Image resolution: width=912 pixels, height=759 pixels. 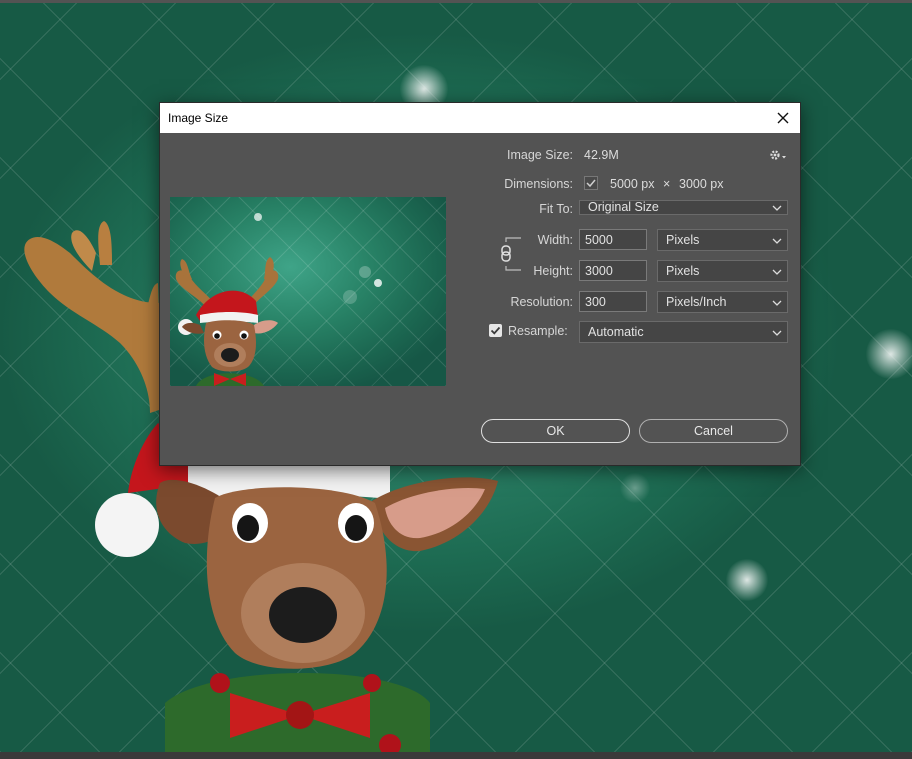 What do you see at coordinates (613, 270) in the screenshot?
I see `height-input: 3000` at bounding box center [613, 270].